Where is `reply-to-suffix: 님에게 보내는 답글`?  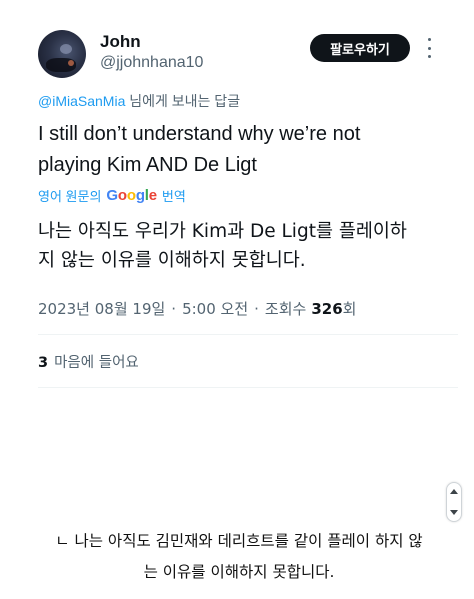
reply-to-suffix: 님에게 보내는 답글 is located at coordinates (183, 101).